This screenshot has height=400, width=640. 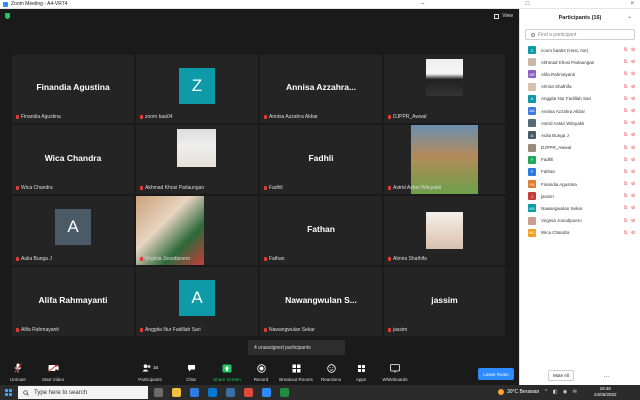 What do you see at coordinates (296, 347) in the screenshot?
I see `unassigned-participants-notice: 4 unassigned participants` at bounding box center [296, 347].